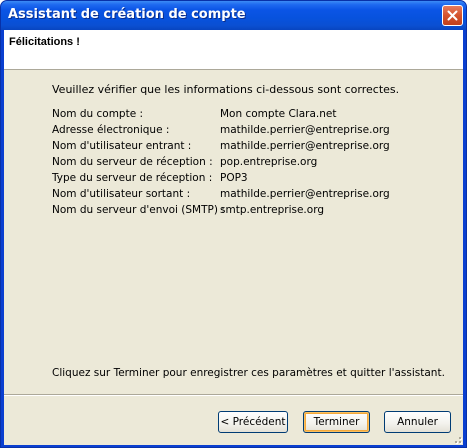 The height and width of the screenshot is (448, 467). Describe the element at coordinates (122, 146) in the screenshot. I see `incoming-username-label: Nom d'utilisateur entrant :` at that location.